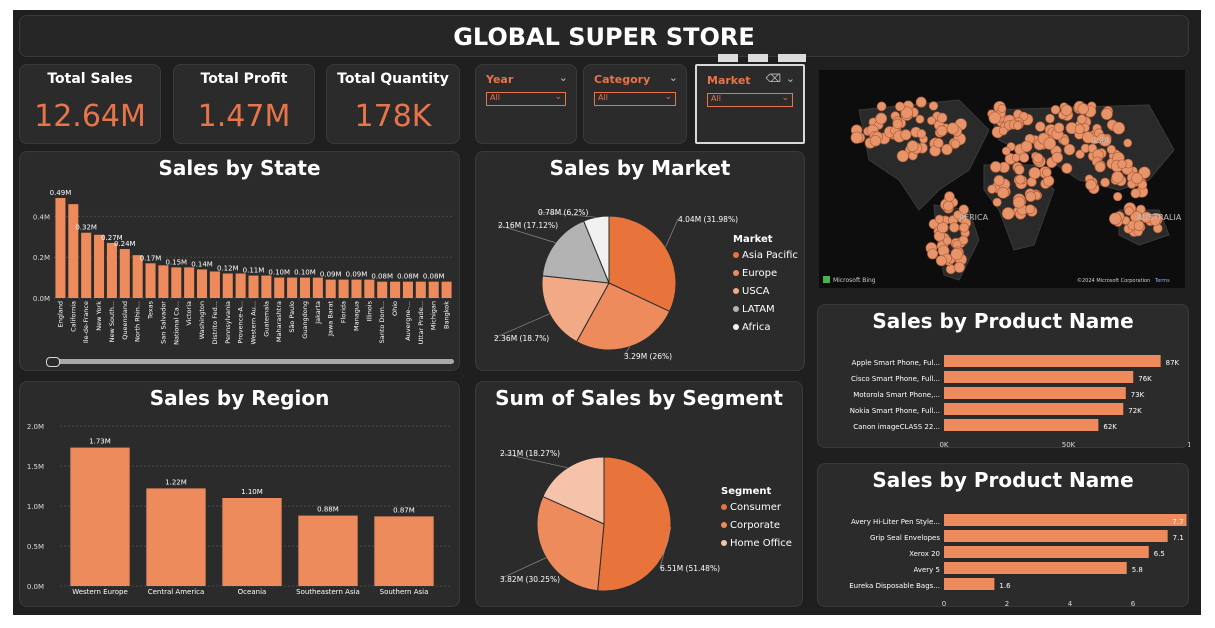 This screenshot has width=1215, height=628. Describe the element at coordinates (770, 255) in the screenshot. I see `legend-item: Asia Pacific` at that location.